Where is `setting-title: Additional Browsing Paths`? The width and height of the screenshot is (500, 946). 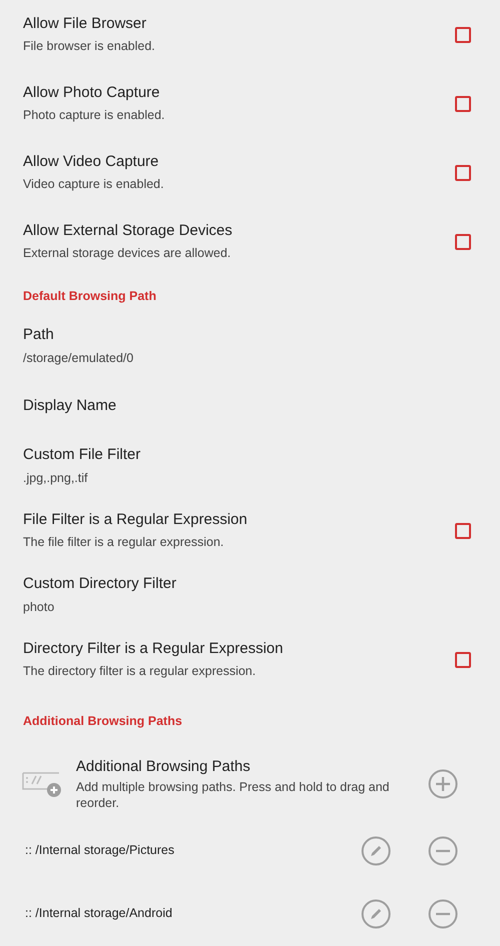 setting-title: Additional Browsing Paths is located at coordinates (164, 767).